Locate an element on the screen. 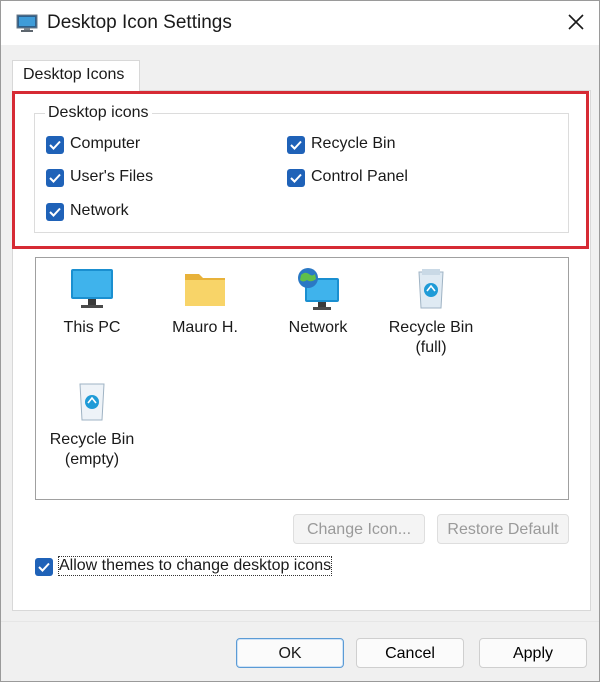 Image resolution: width=600 pixels, height=682 pixels. close-button is located at coordinates (576, 23).